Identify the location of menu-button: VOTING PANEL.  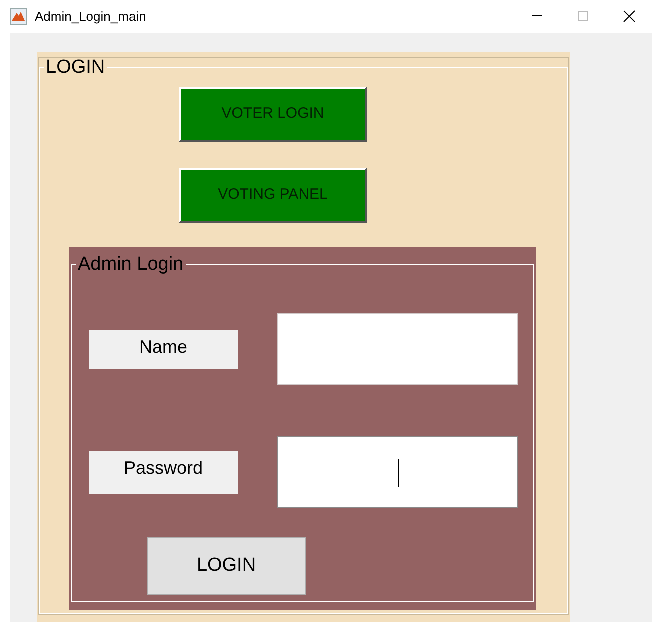
(273, 195).